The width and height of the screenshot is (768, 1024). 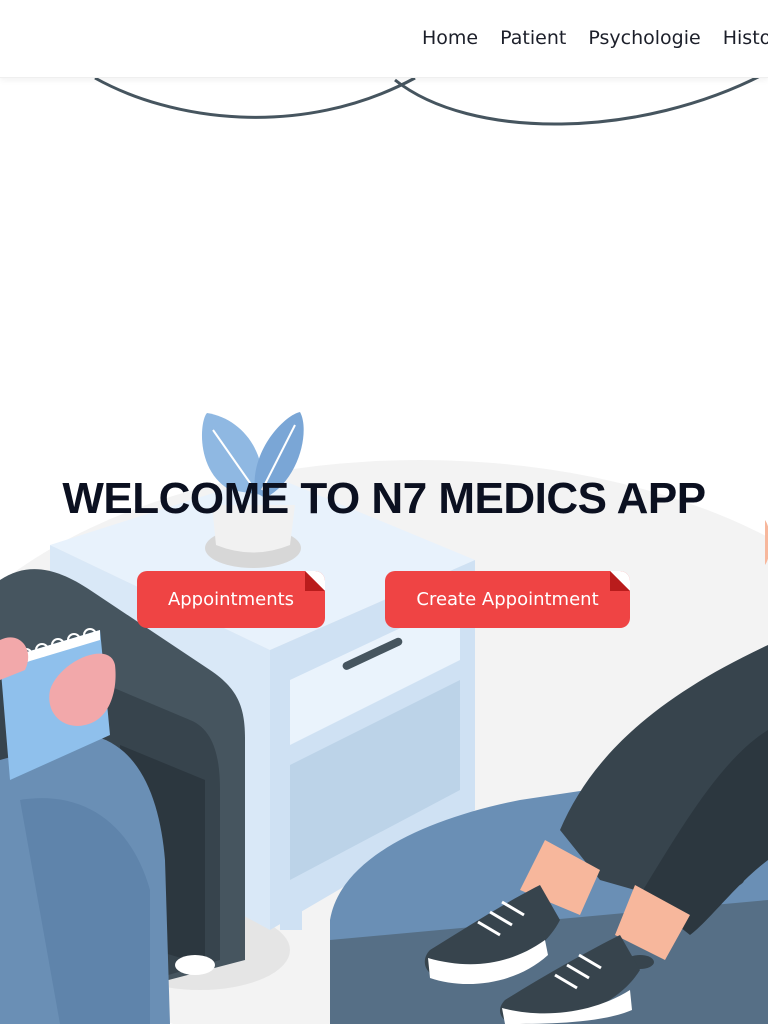 I want to click on nav-item-historique: Histori, so click(x=745, y=38).